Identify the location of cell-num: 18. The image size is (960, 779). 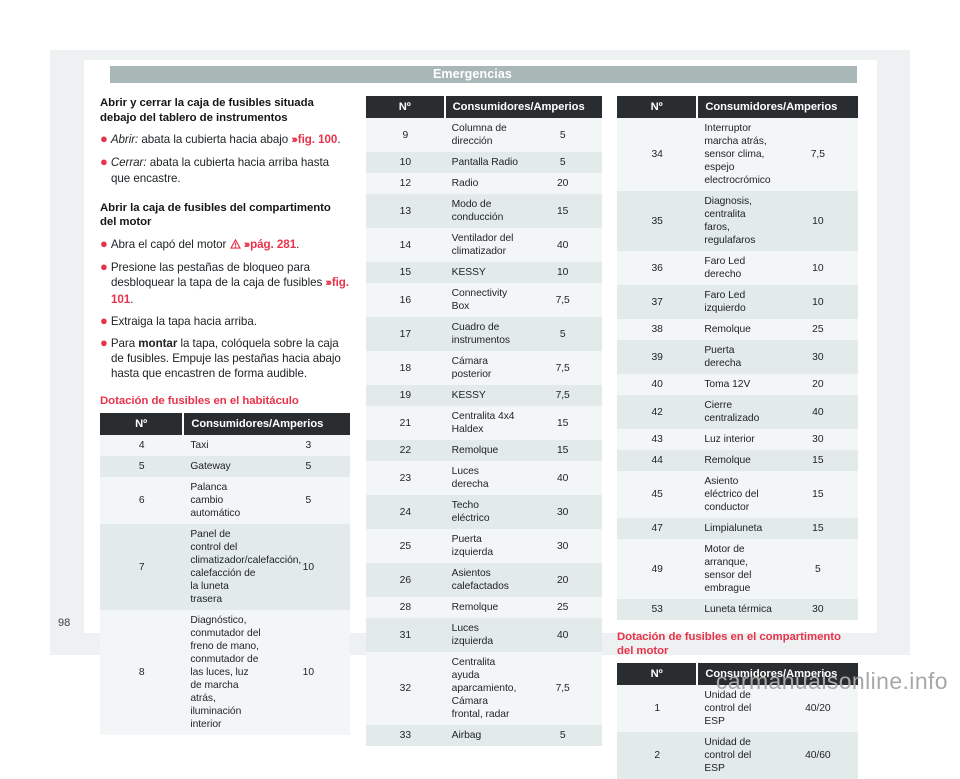
(405, 368).